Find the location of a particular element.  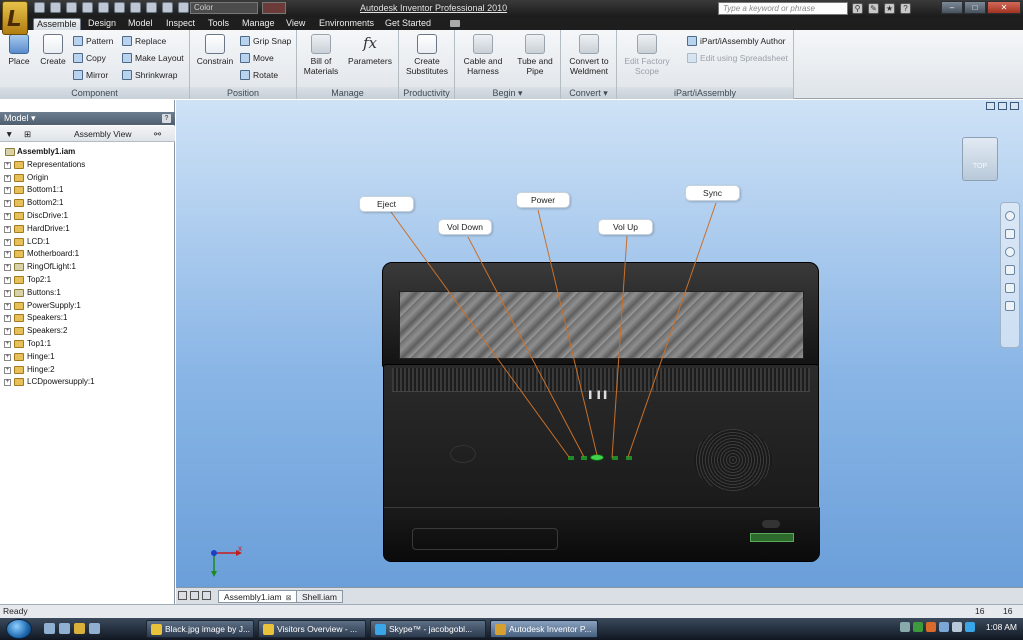

tree-item: + Representations is located at coordinates (88, 165).